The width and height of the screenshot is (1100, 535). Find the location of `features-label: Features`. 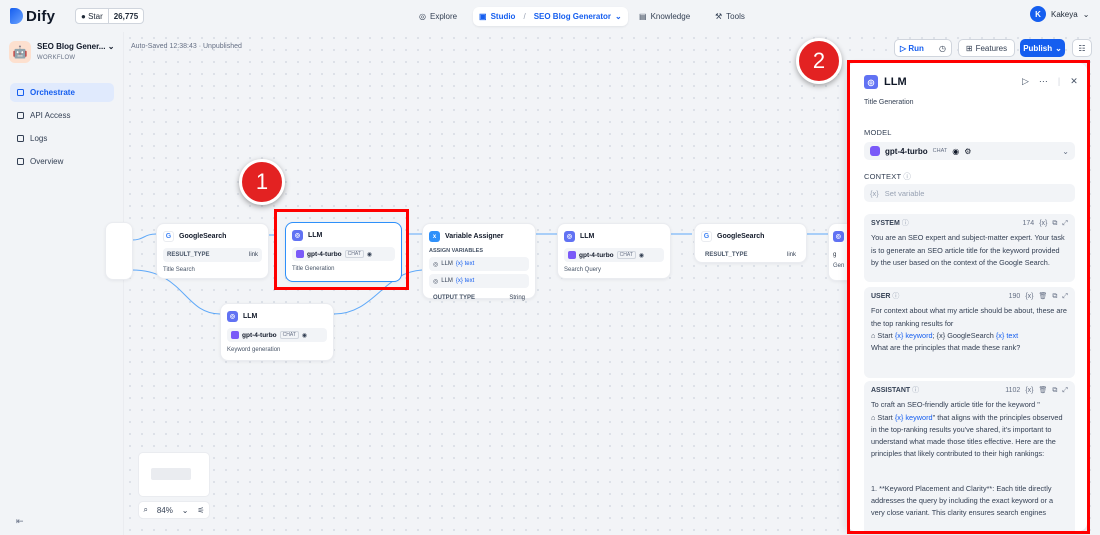

features-label: Features is located at coordinates (991, 48).